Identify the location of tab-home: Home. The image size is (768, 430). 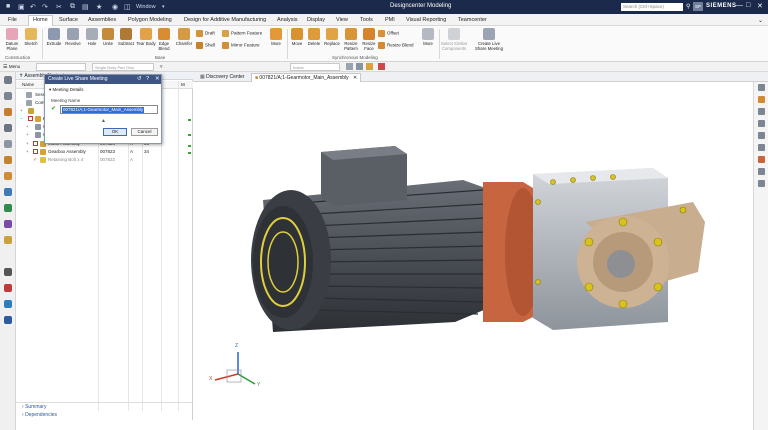
(40, 20).